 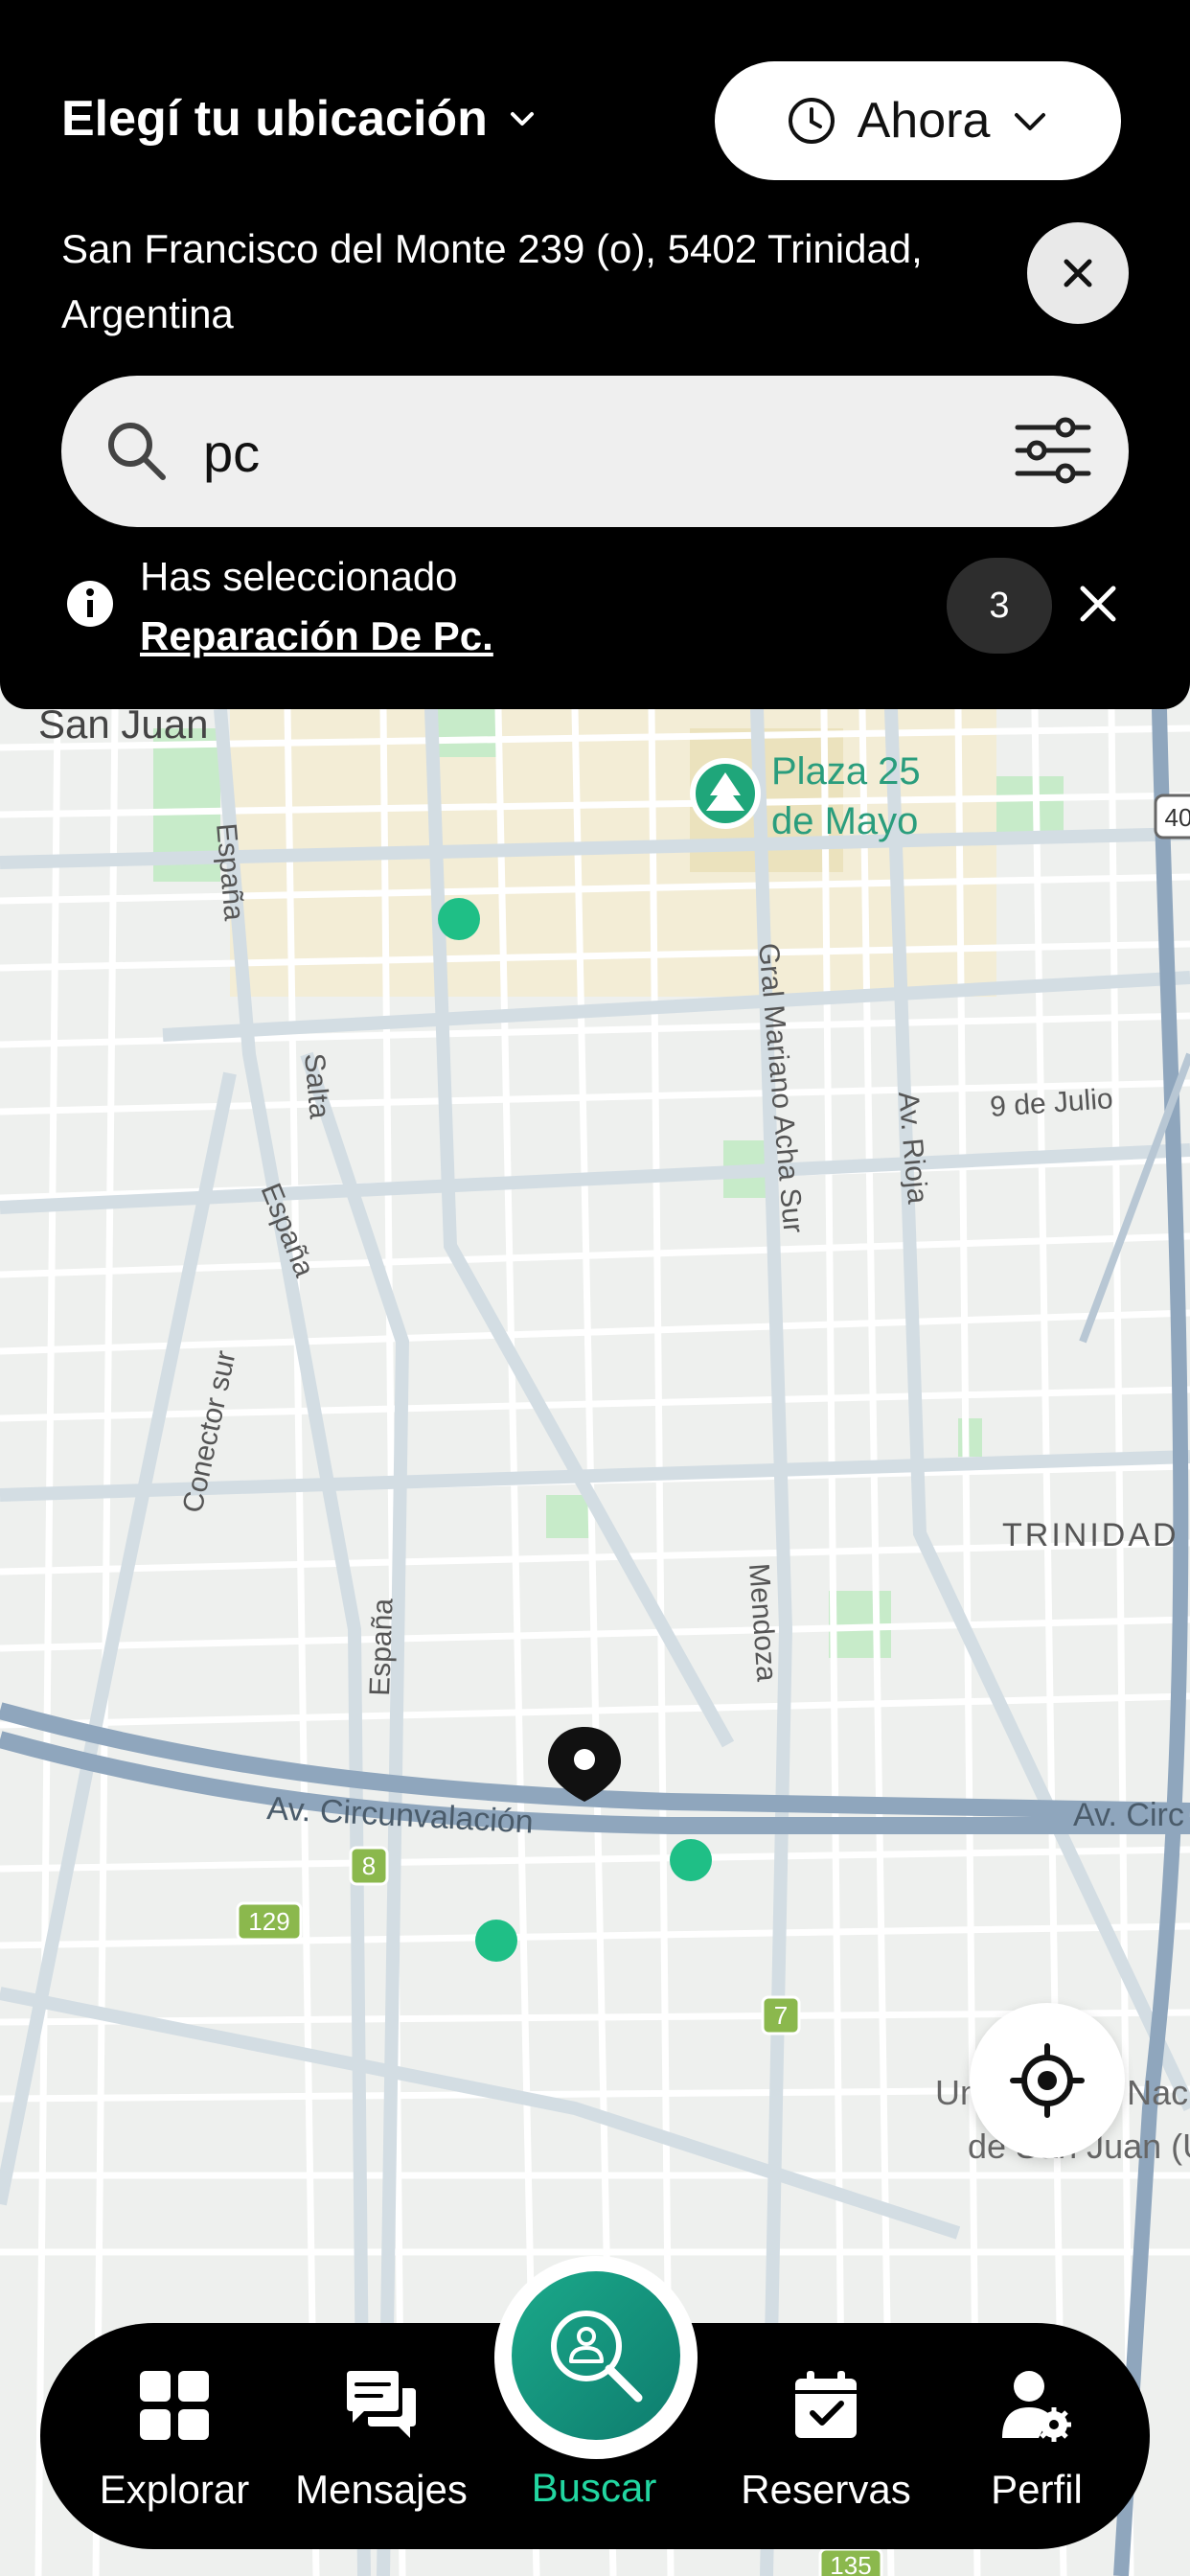 I want to click on selected-category-link: Reparación De Pc., so click(x=317, y=636).